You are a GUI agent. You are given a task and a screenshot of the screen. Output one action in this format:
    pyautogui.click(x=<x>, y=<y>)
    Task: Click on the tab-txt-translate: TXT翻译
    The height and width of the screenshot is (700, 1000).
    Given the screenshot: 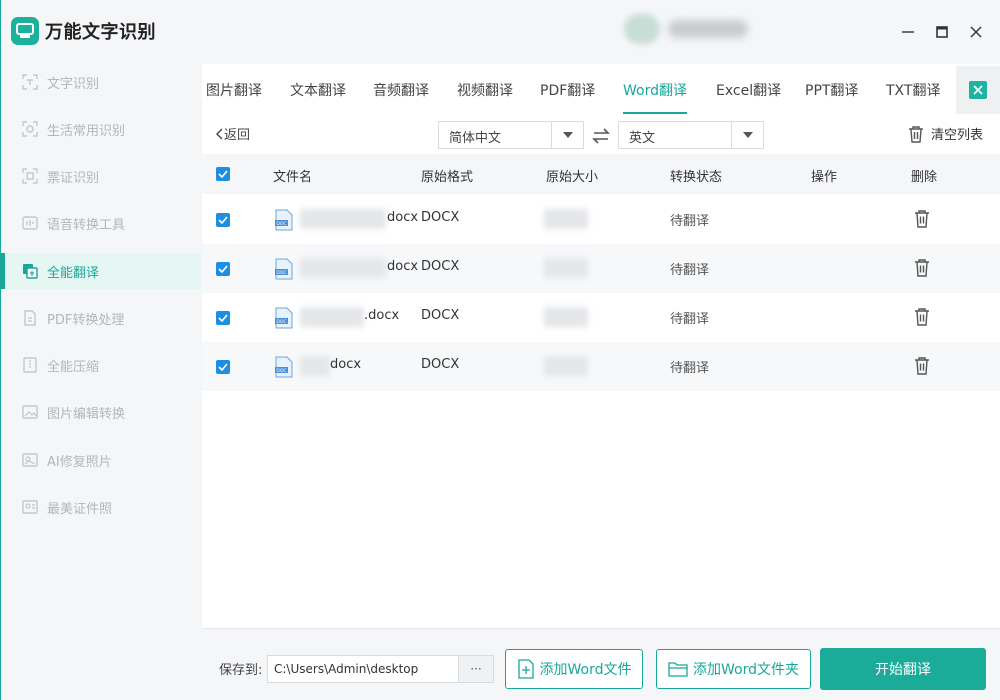 What is the action you would take?
    pyautogui.click(x=913, y=90)
    